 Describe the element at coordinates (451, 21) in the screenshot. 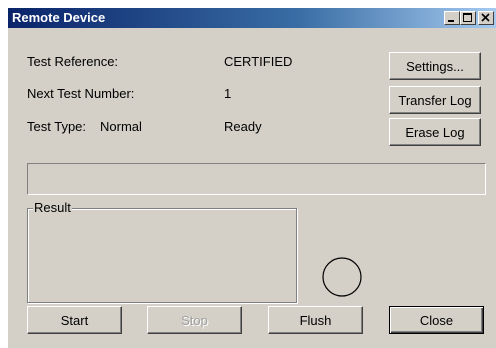

I see `minimize-icon` at that location.